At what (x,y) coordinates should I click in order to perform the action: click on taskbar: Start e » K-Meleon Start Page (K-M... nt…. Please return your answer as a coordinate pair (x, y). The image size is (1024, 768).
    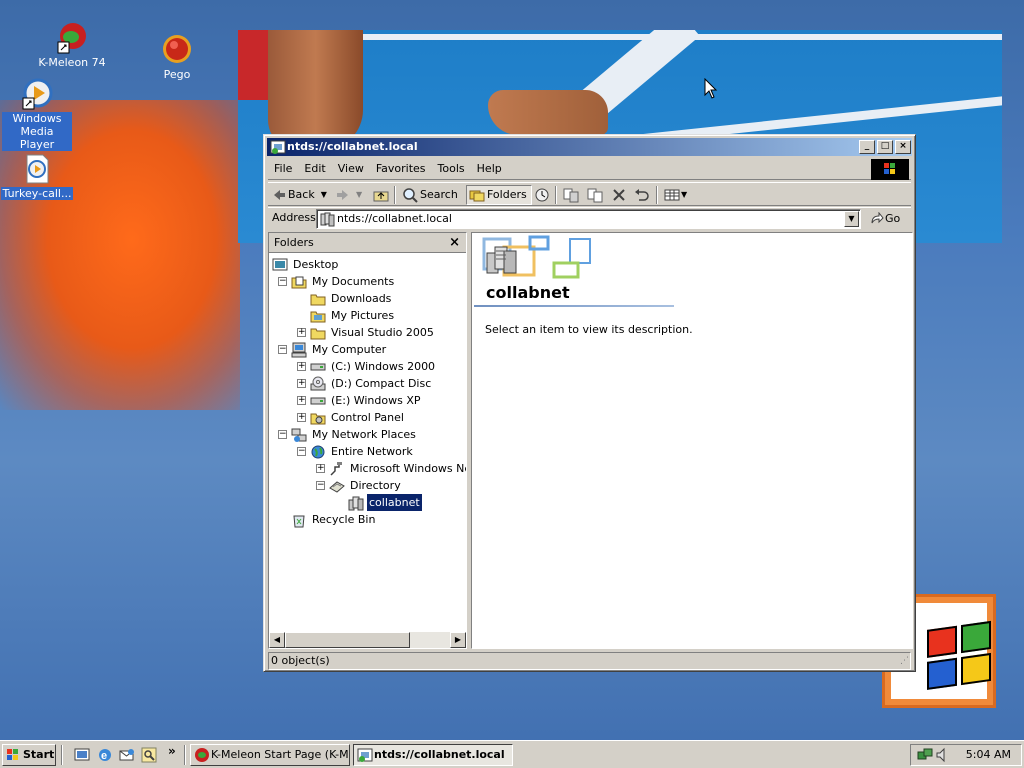
    Looking at the image, I should click on (512, 754).